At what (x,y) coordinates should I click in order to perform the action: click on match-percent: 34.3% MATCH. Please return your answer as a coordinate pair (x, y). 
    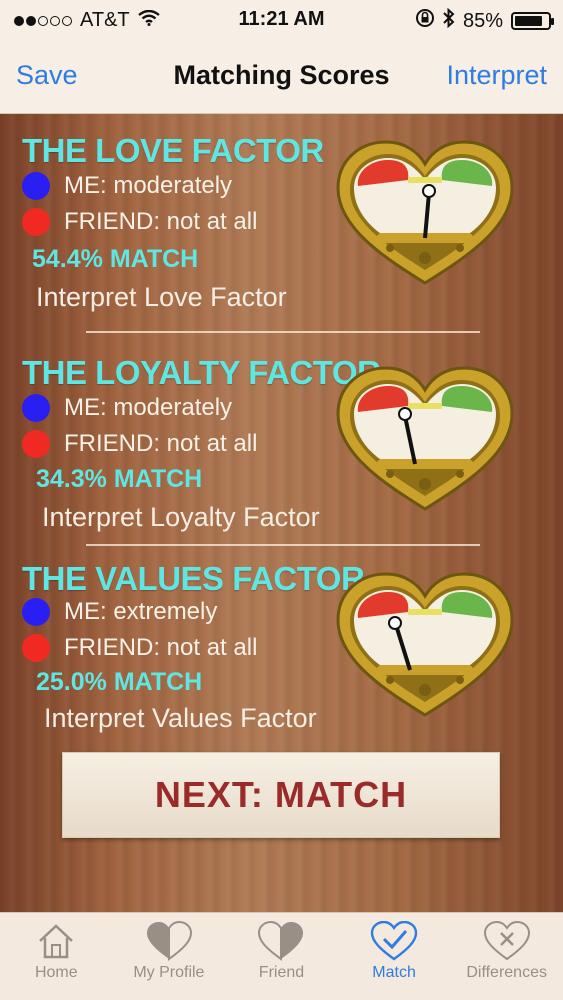
    Looking at the image, I should click on (119, 479).